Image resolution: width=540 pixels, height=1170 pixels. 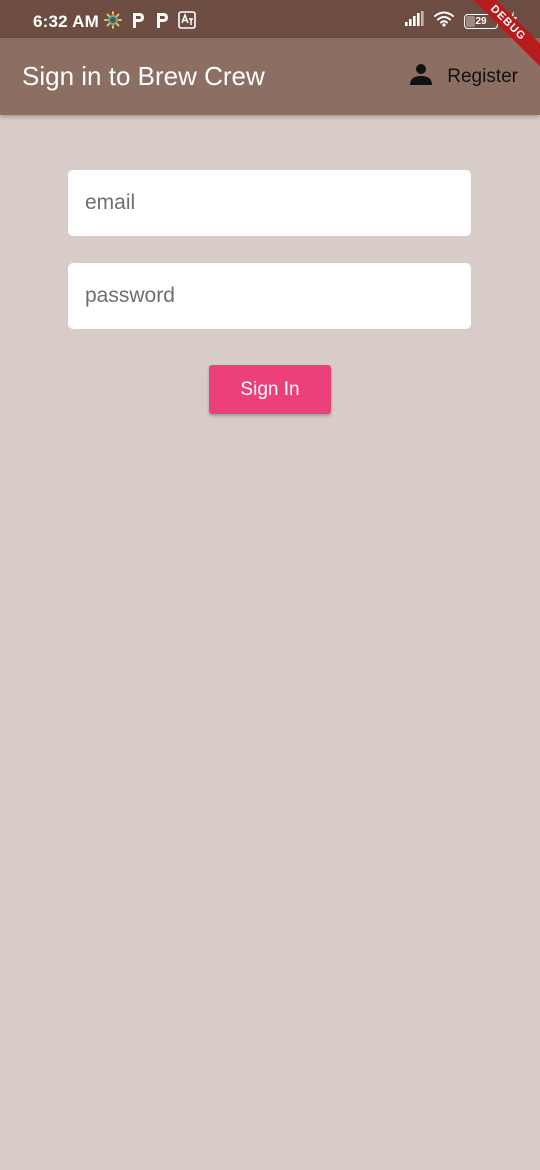 I want to click on app-notification-icon, so click(x=113, y=22).